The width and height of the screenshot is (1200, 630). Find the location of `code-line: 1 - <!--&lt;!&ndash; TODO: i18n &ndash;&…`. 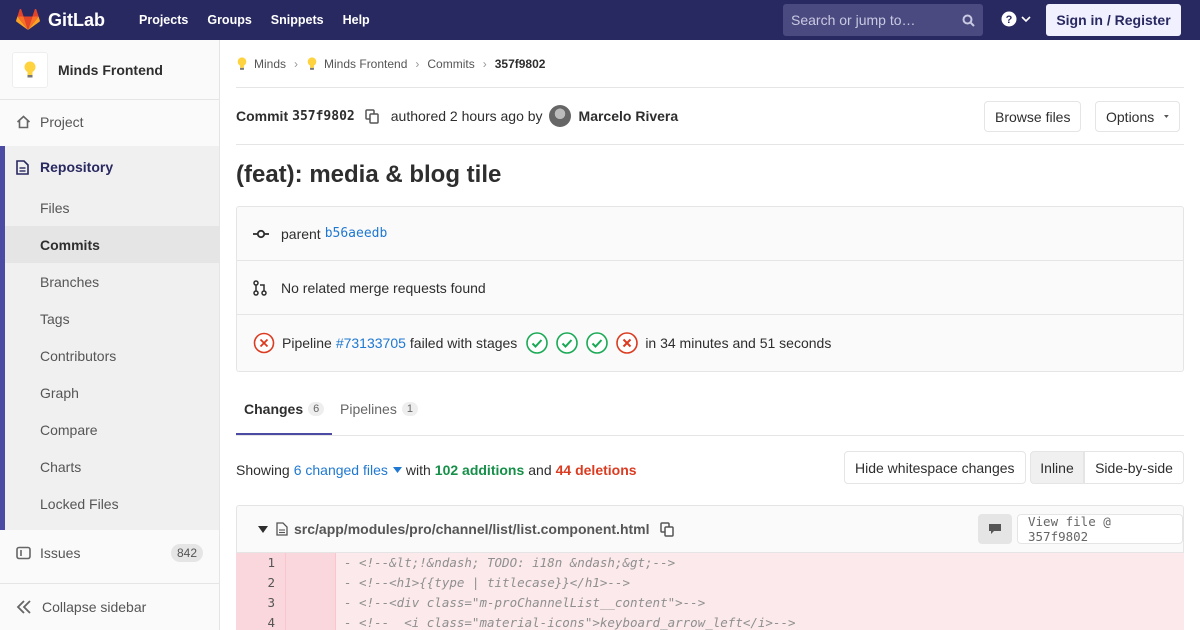

code-line: 1 - <!--&lt;!&ndash; TODO: i18n &ndash;&… is located at coordinates (710, 563).